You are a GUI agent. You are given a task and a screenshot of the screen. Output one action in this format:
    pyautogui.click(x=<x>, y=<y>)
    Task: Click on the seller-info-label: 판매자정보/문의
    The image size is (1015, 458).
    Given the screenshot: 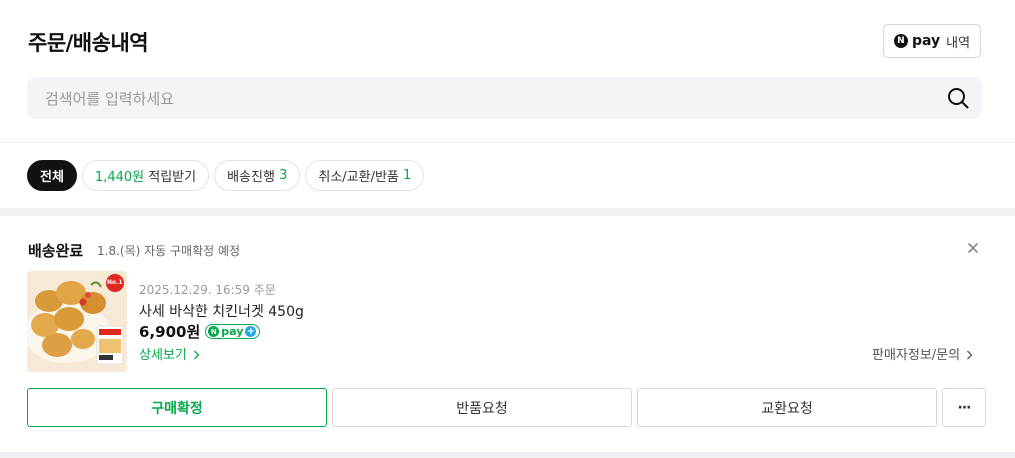 What is the action you would take?
    pyautogui.click(x=916, y=355)
    